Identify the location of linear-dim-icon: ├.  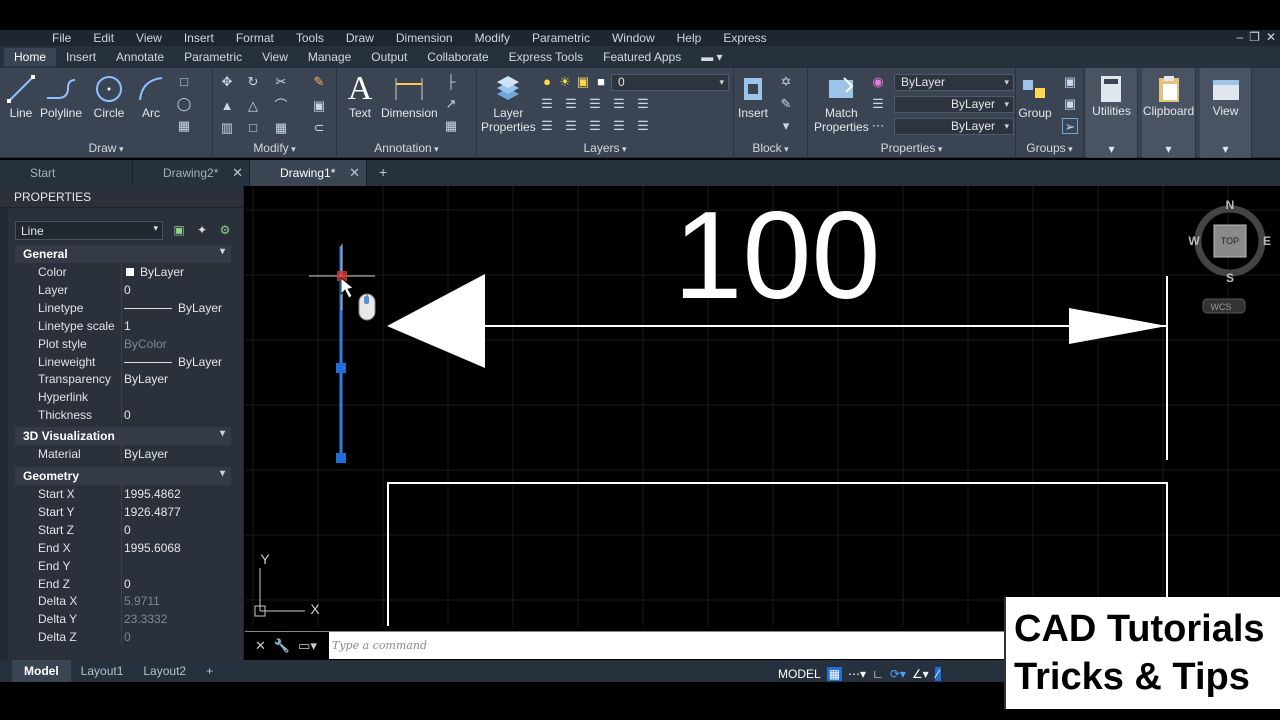
(451, 82).